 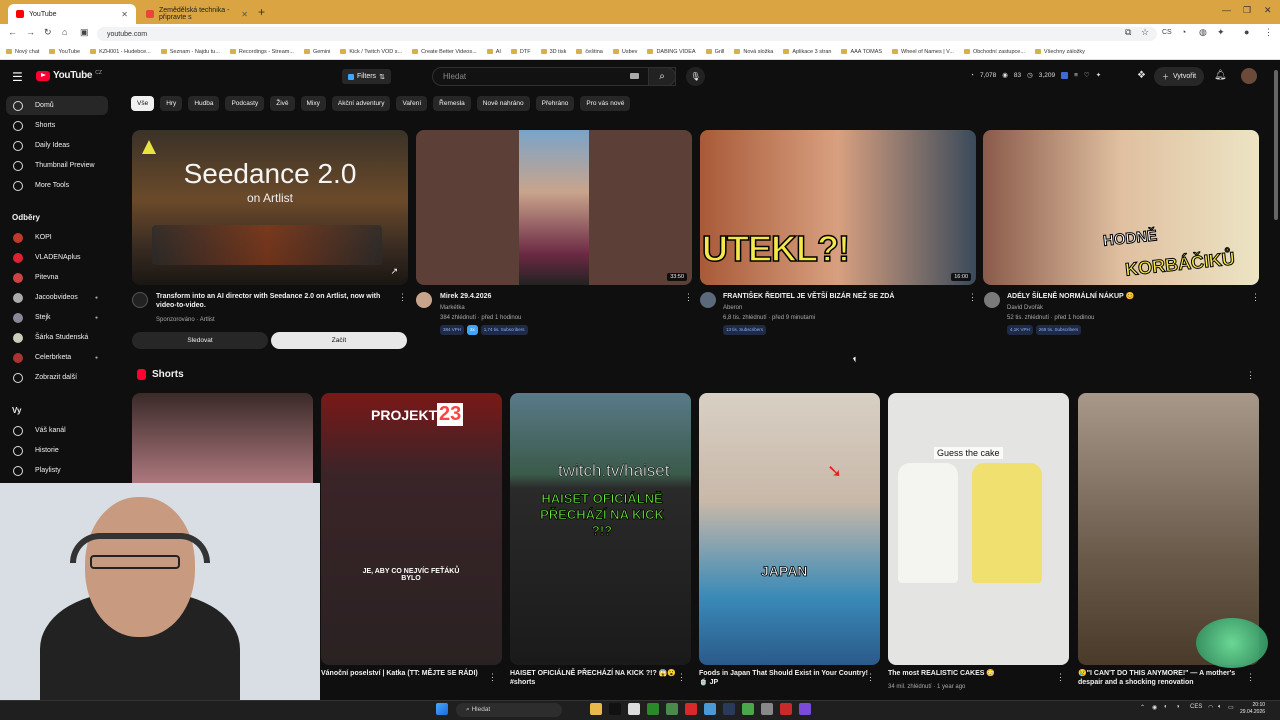 I want to click on chip: Hry, so click(x=171, y=103).